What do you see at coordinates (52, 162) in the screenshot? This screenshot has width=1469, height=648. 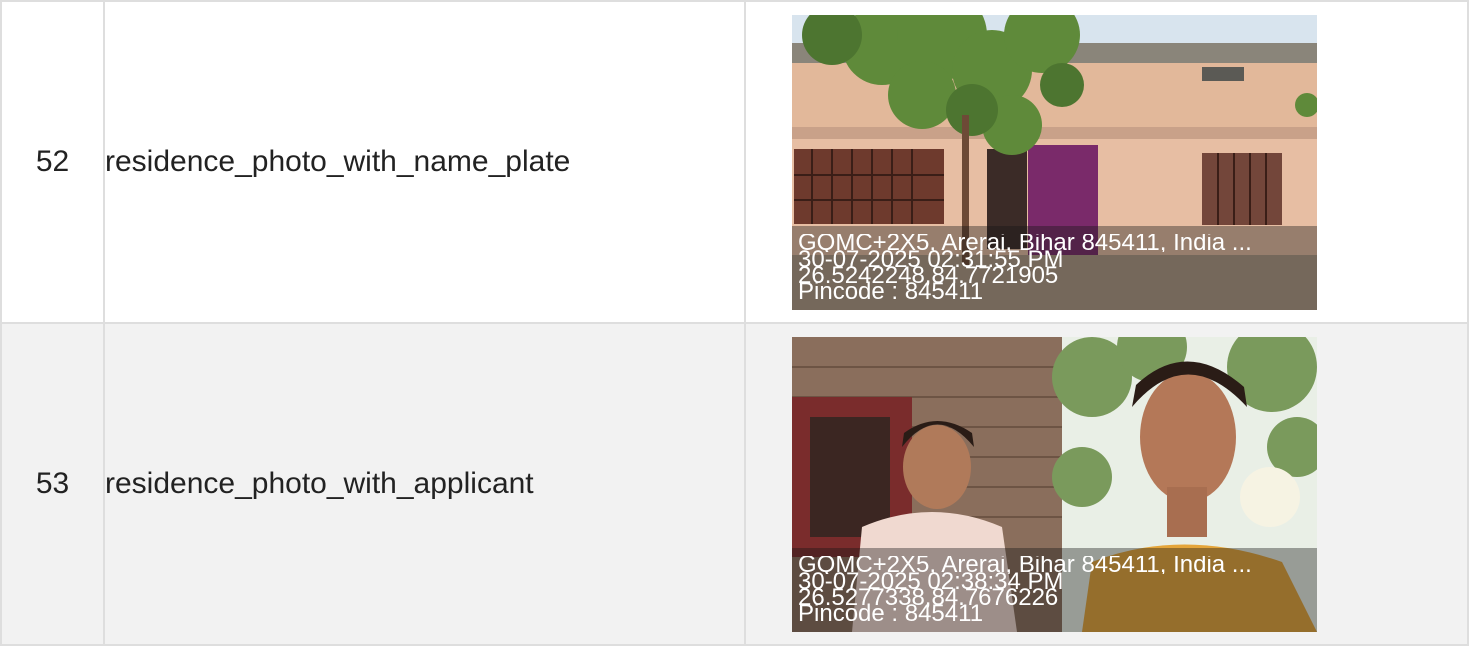 I see `row-number: 52` at bounding box center [52, 162].